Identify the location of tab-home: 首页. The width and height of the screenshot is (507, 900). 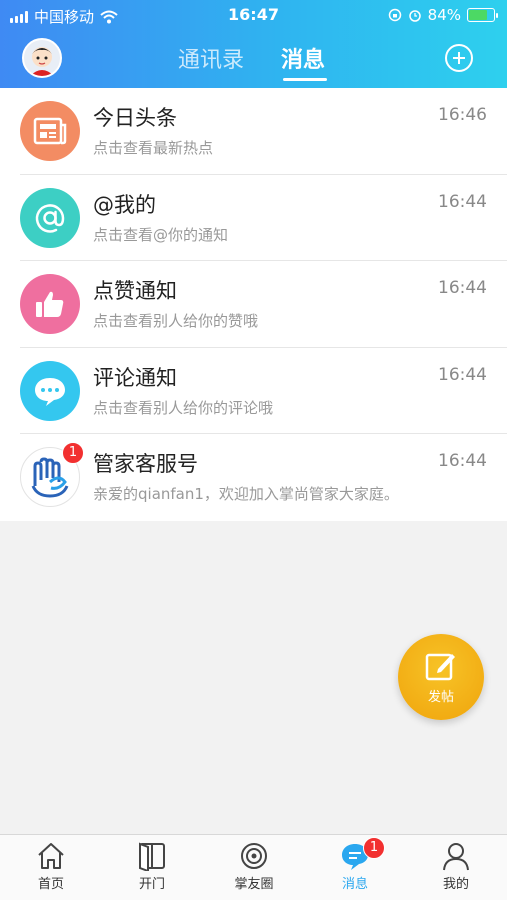
(51, 866).